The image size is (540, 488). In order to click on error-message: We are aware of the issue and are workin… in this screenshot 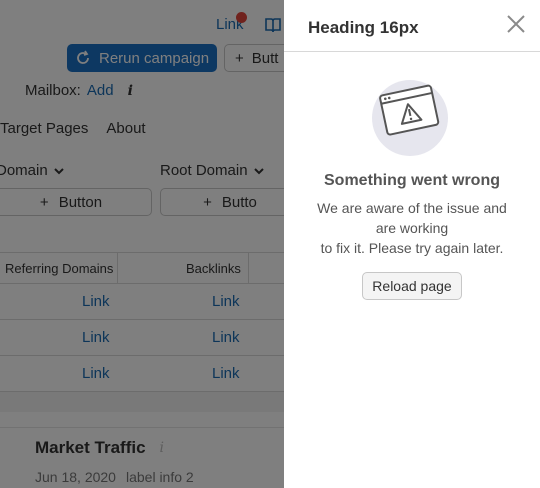, I will do `click(412, 228)`.